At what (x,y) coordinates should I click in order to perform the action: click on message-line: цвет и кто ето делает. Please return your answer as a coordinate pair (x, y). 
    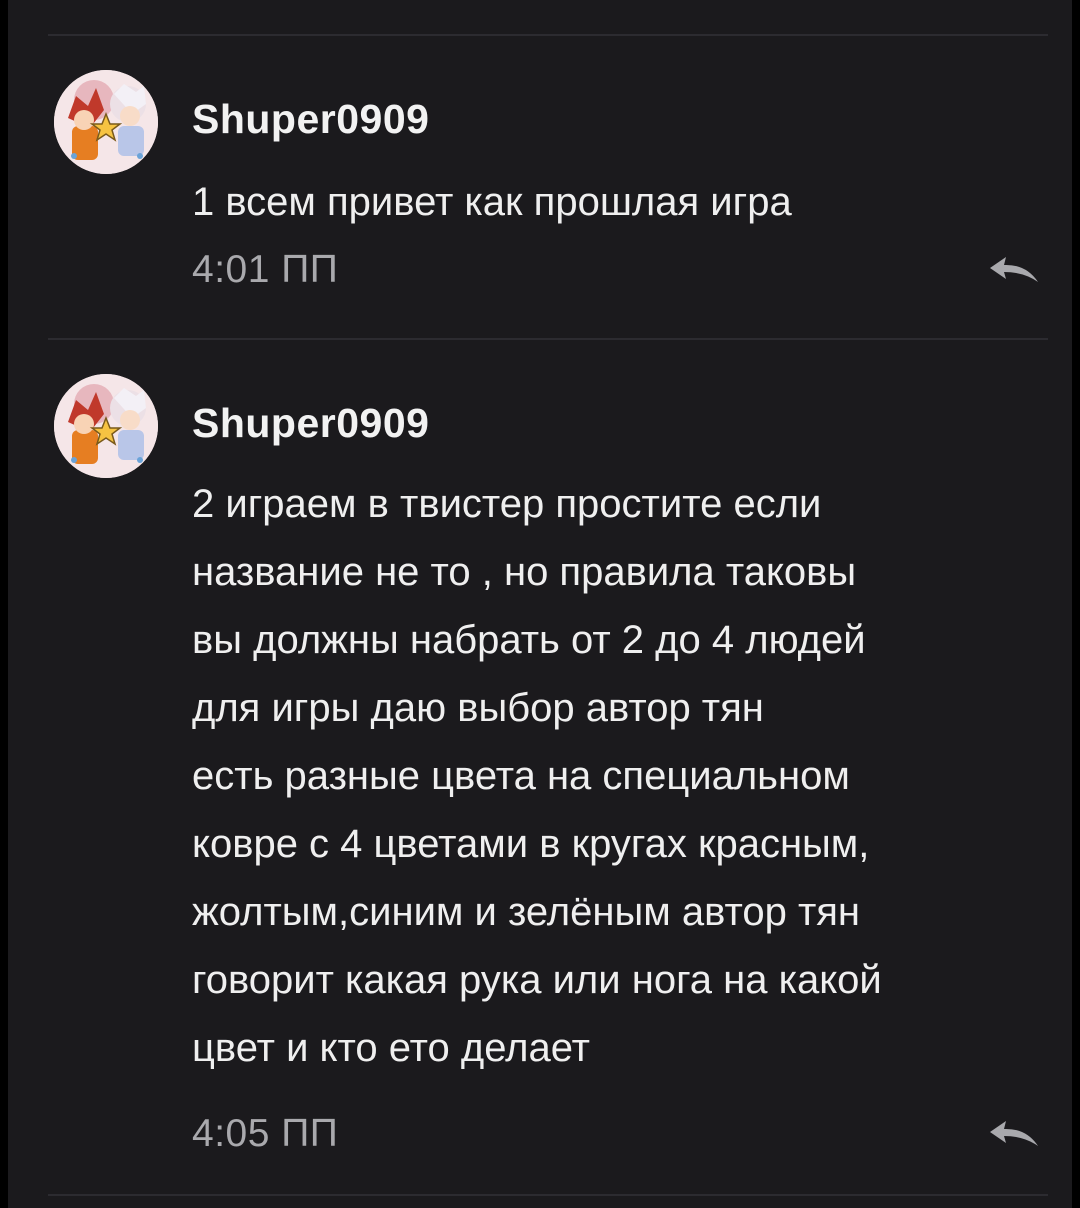
    Looking at the image, I should click on (391, 1048).